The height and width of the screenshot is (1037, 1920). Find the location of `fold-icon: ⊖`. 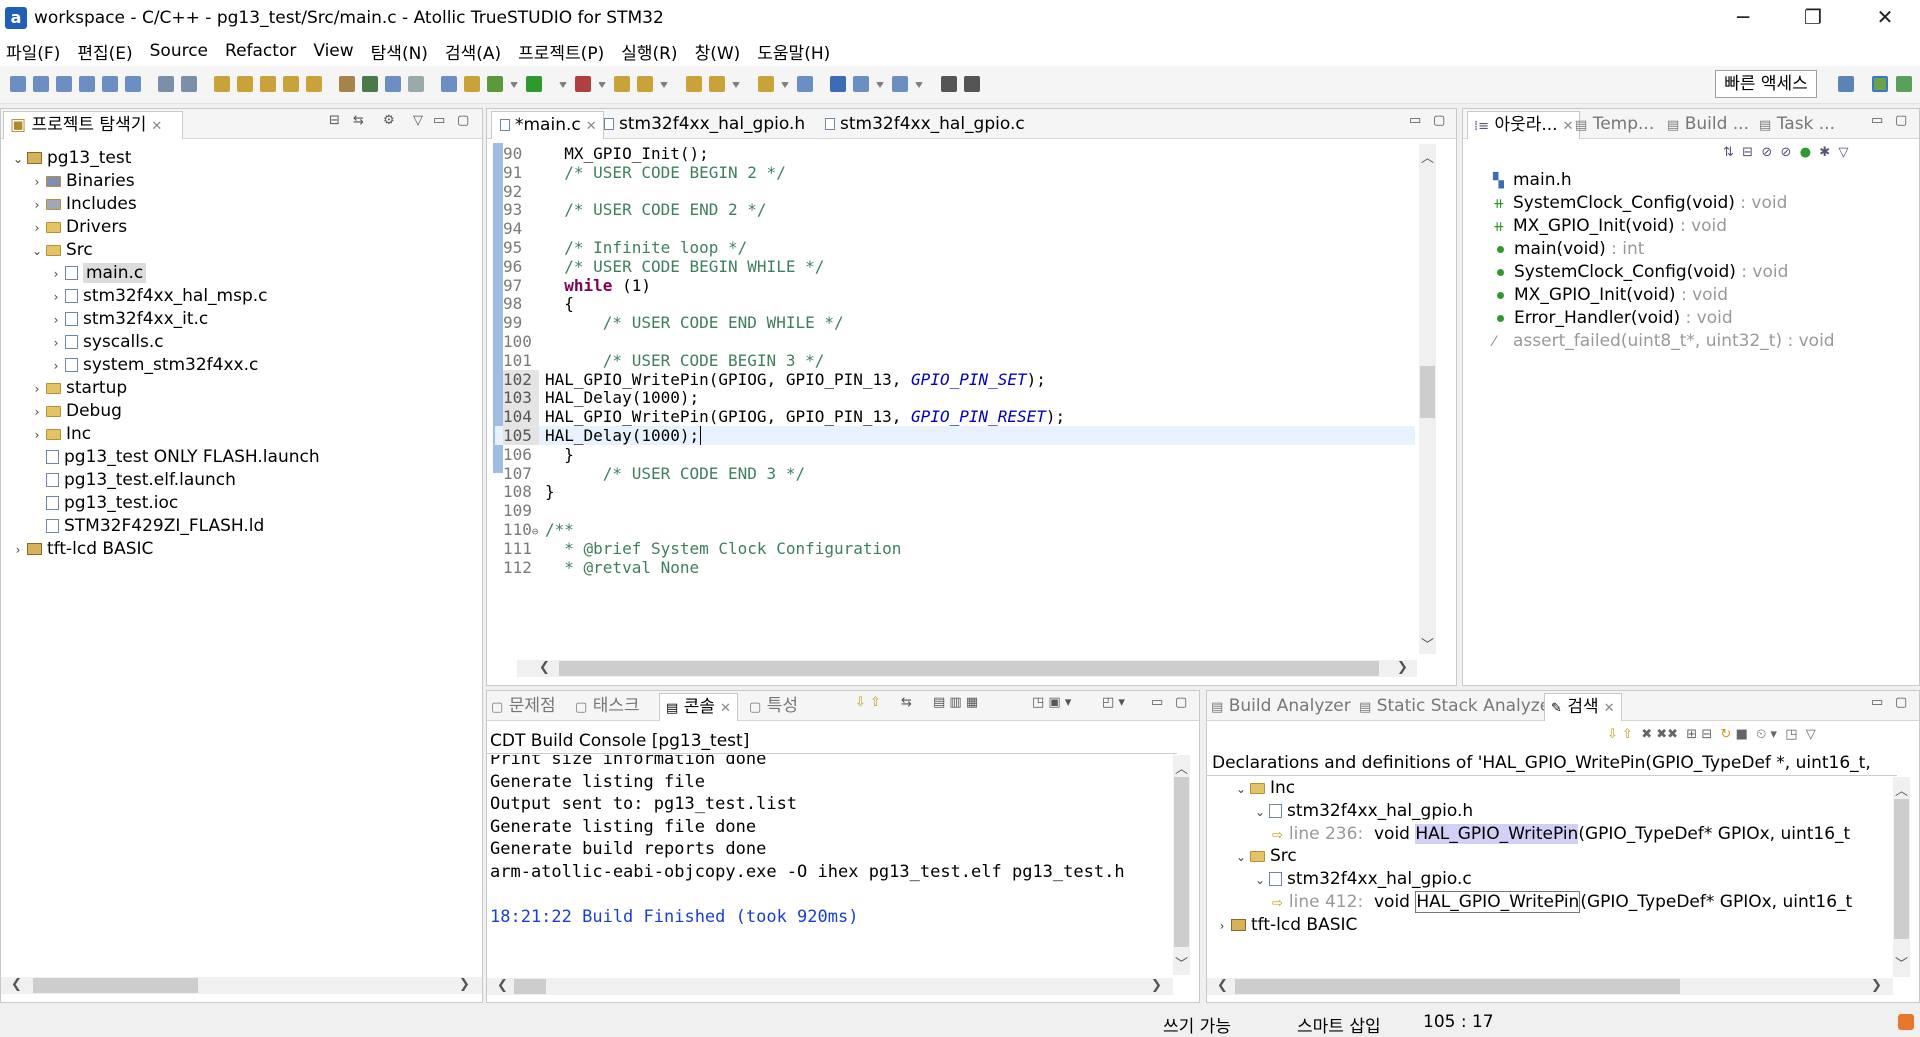

fold-icon: ⊖ is located at coordinates (535, 531).